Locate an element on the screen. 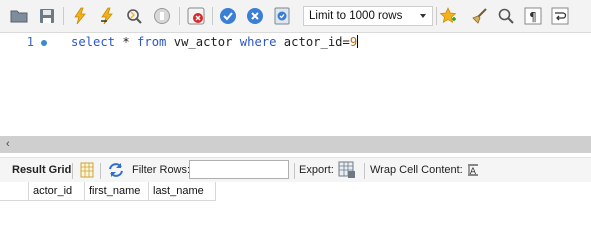  invisible-chars-icon: ¶ is located at coordinates (533, 16).